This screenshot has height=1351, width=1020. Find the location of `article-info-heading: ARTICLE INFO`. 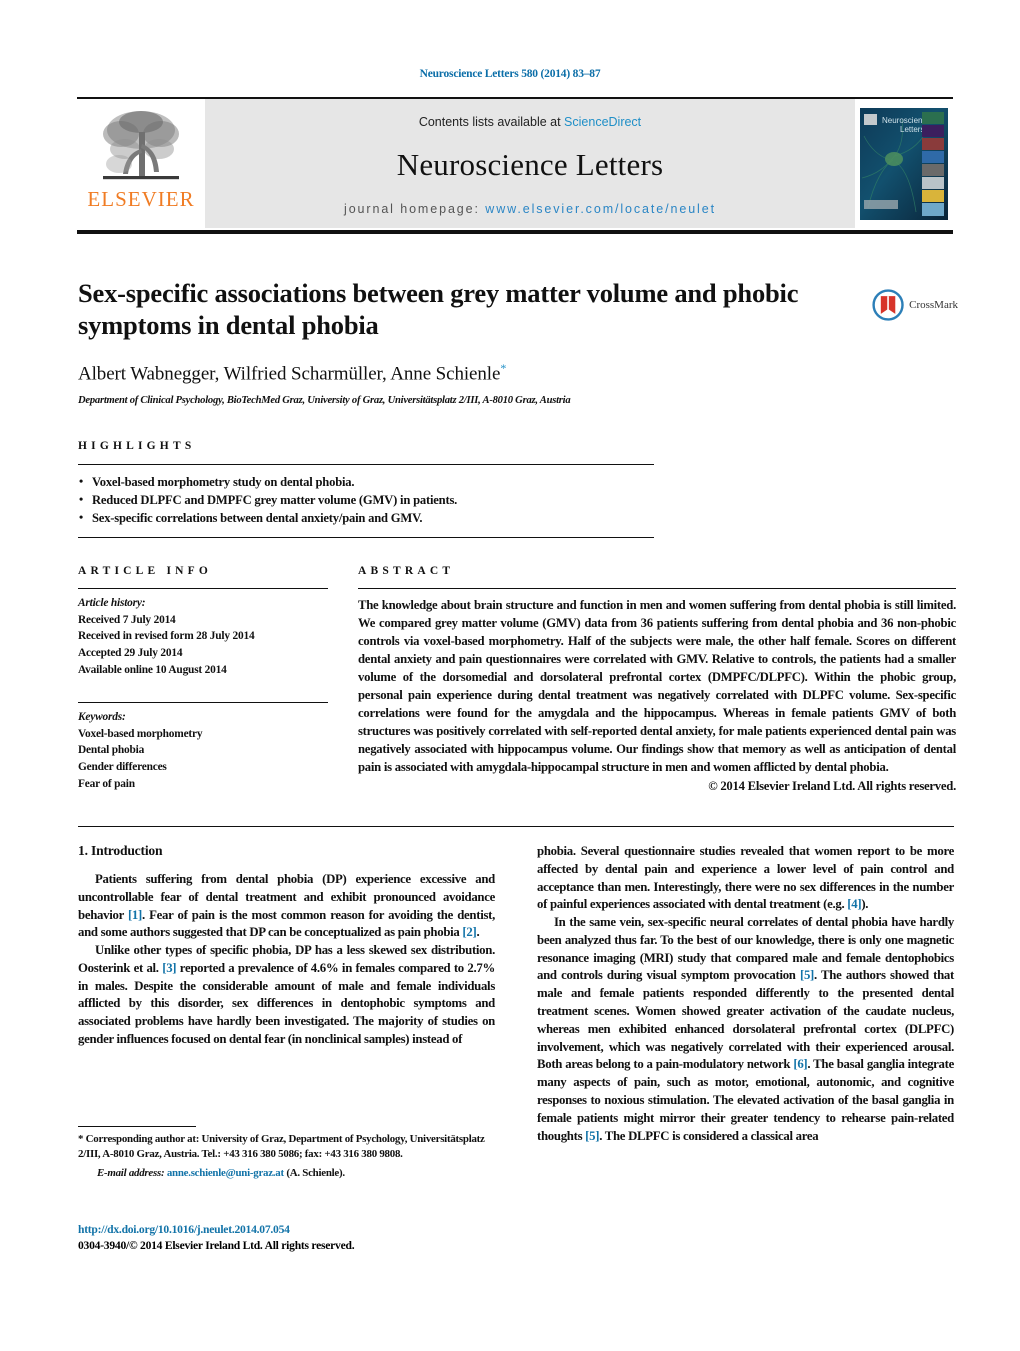

article-info-heading: ARTICLE INFO is located at coordinates (145, 571).